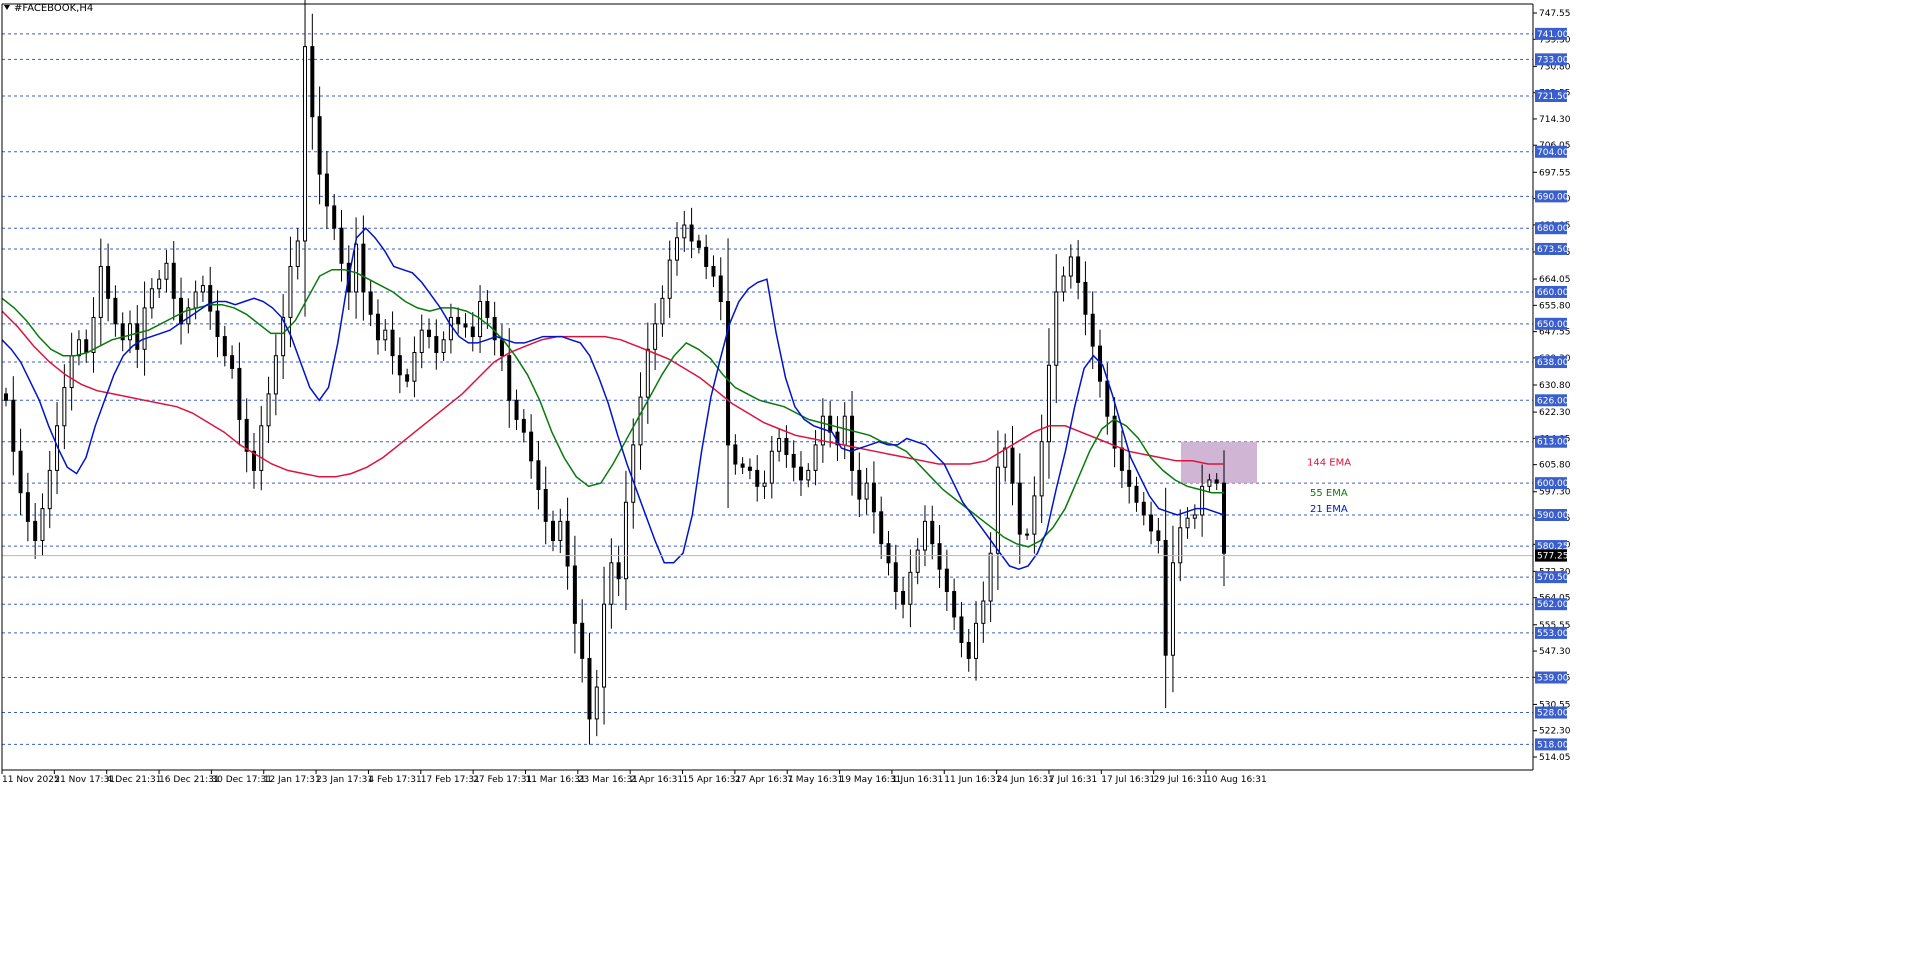 The height and width of the screenshot is (963, 1916). Describe the element at coordinates (1553, 484) in the screenshot. I see `level-price-label: 600.00` at that location.